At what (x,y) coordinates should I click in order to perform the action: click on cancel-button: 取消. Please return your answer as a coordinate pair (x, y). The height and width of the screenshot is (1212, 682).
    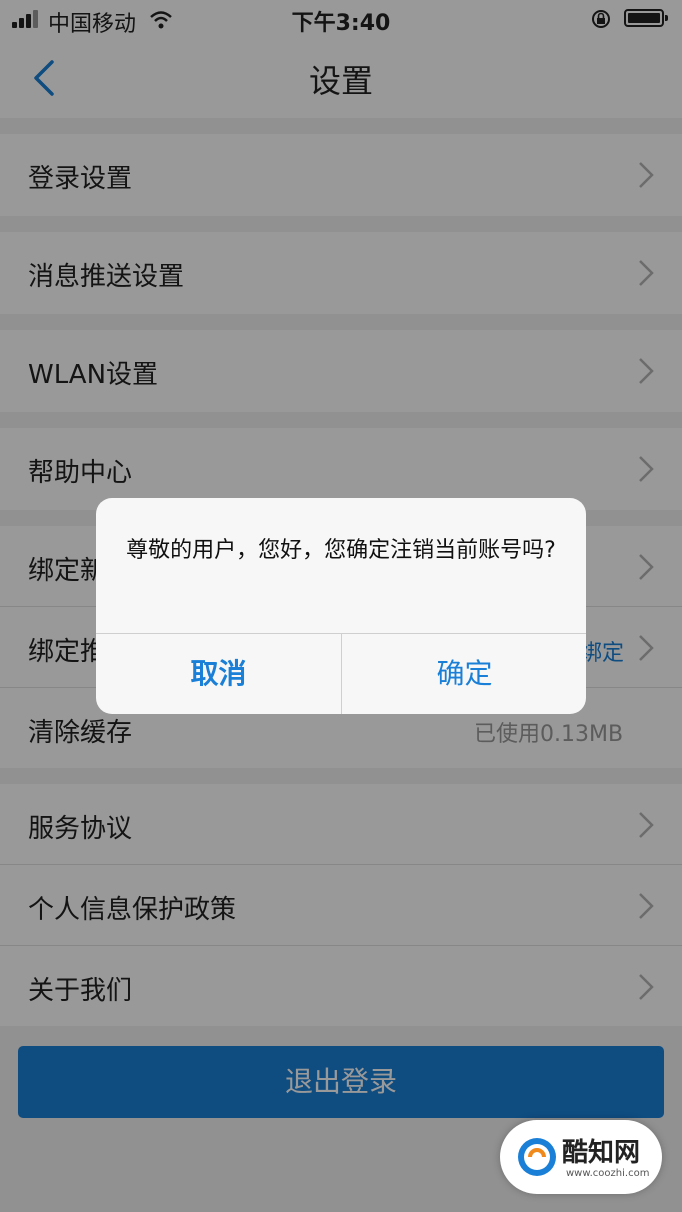
    Looking at the image, I should click on (218, 674).